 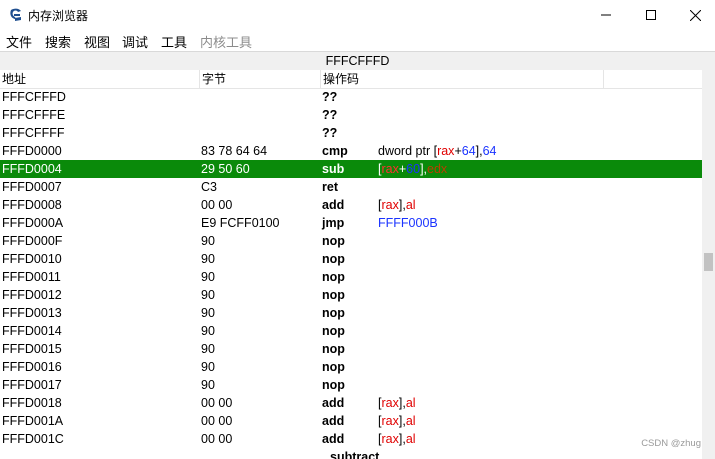 I want to click on column-address: 地址, so click(x=100, y=79).